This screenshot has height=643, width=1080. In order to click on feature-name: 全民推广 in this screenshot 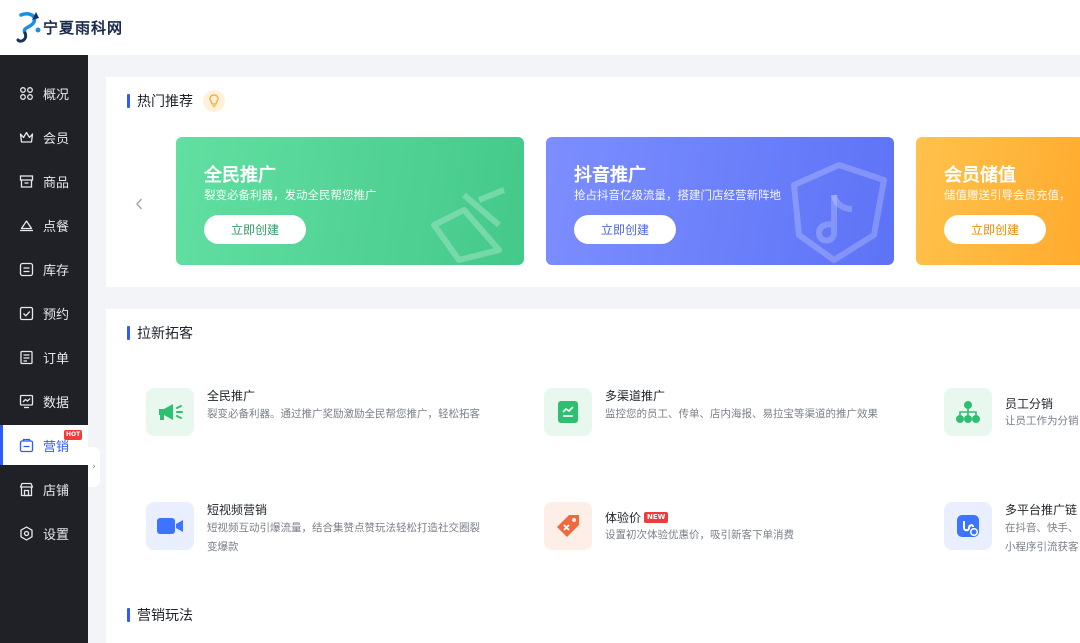, I will do `click(231, 396)`.